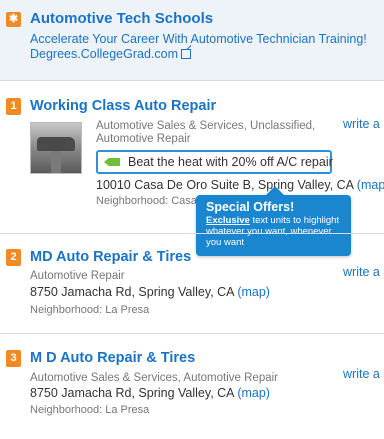 Image resolution: width=384 pixels, height=439 pixels. What do you see at coordinates (104, 54) in the screenshot?
I see `sponsored-url-text: Degrees.CollegeGrad.com` at bounding box center [104, 54].